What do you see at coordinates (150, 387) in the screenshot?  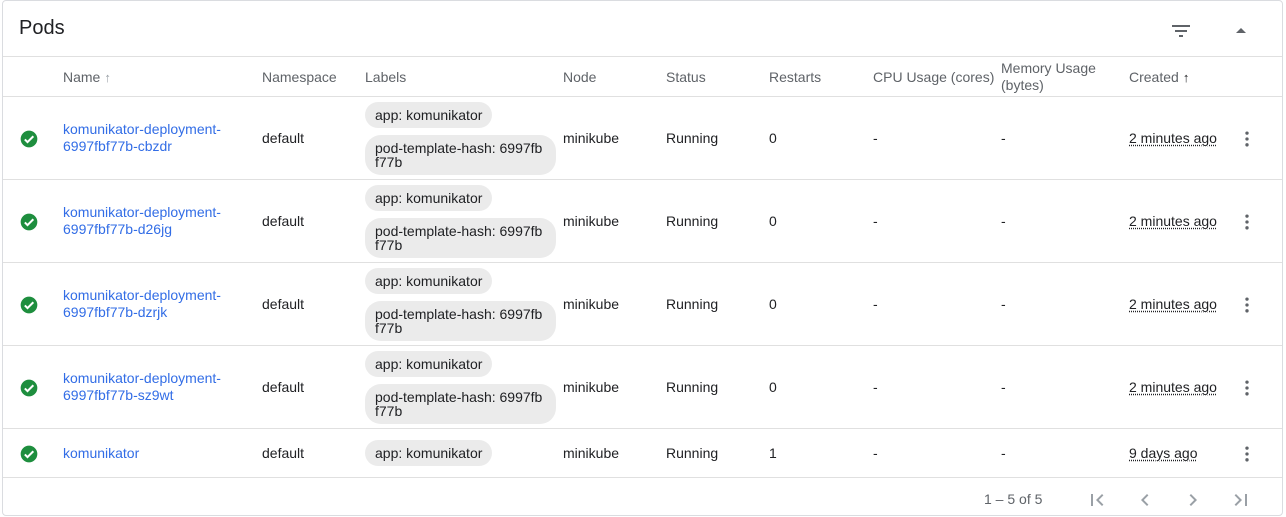 I see `pod-name-link: komunikator-deployment-6997fbf77b-sz9wt` at bounding box center [150, 387].